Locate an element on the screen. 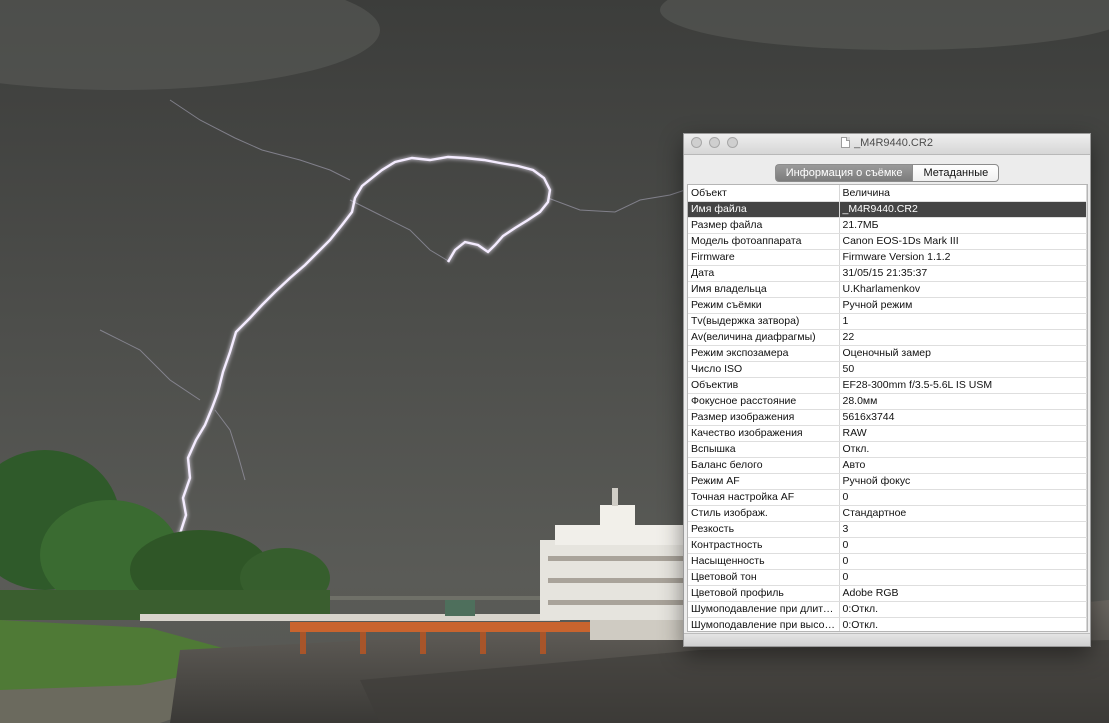 The width and height of the screenshot is (1109, 723). property-name-cell: Вспышка is located at coordinates (764, 449).